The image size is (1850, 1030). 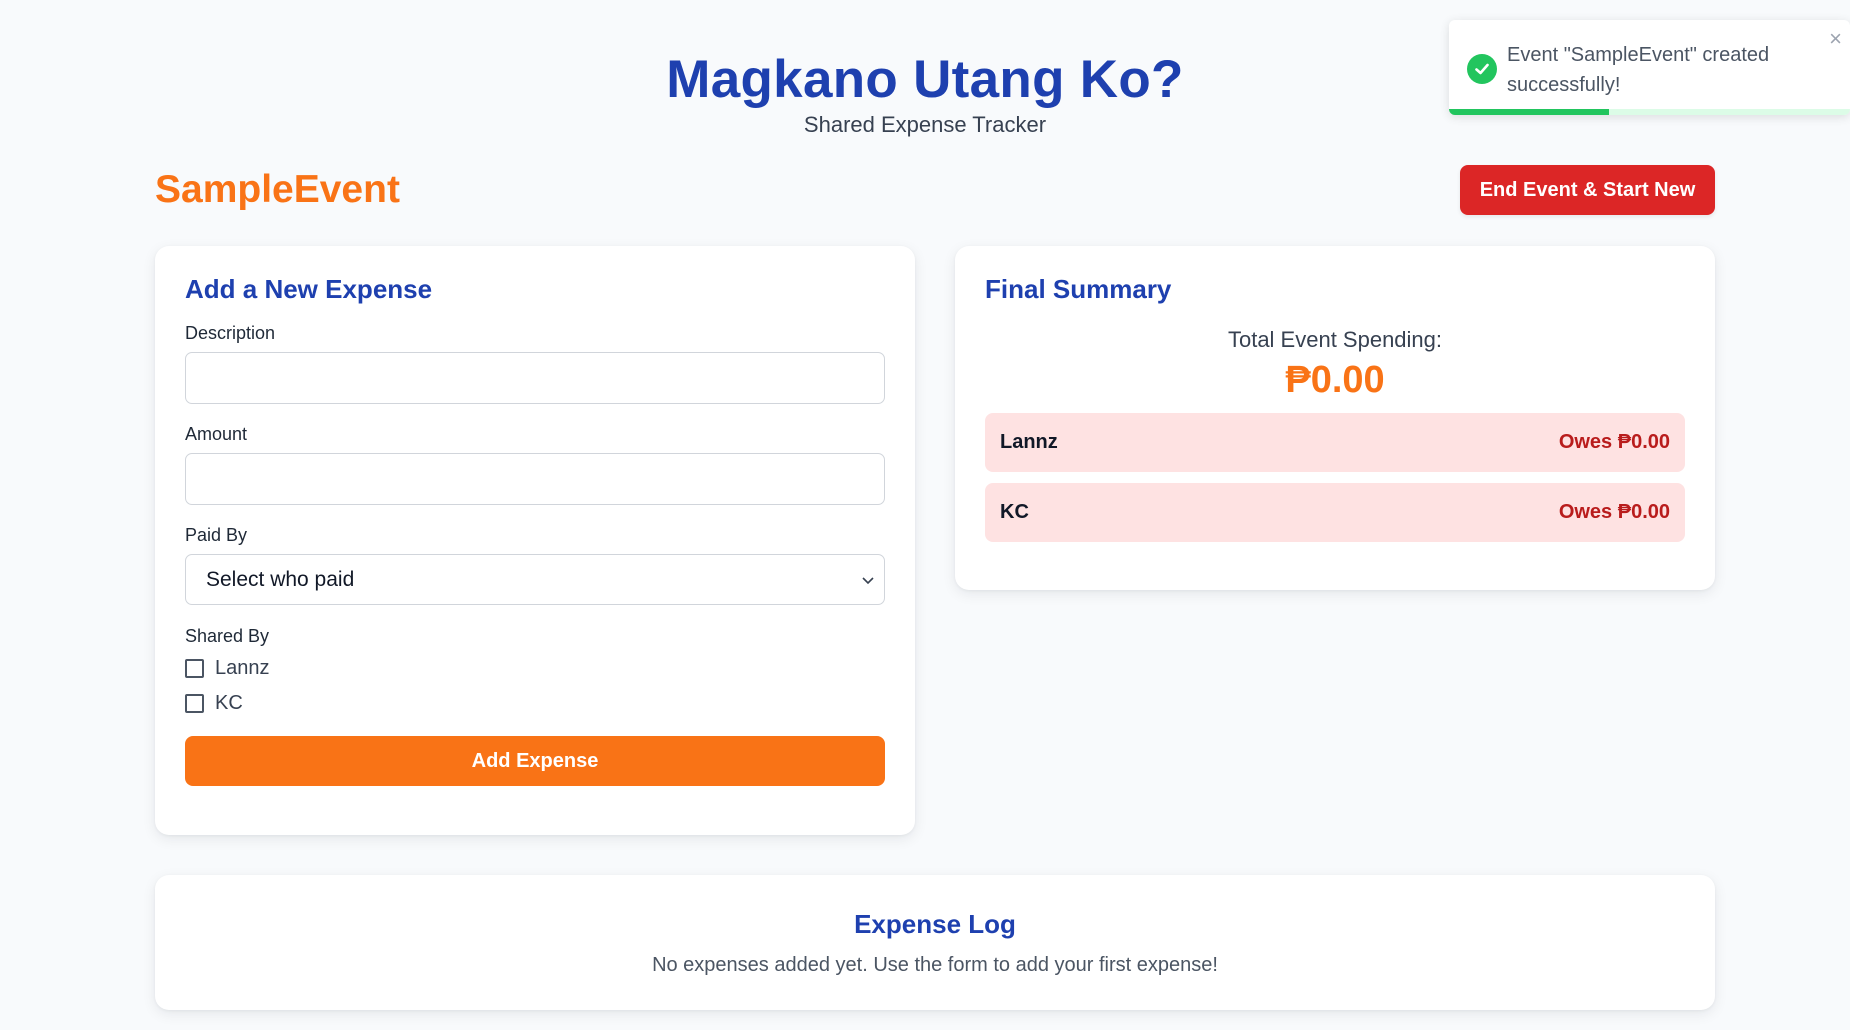 I want to click on shared-by-option-label: KC, so click(x=229, y=703).